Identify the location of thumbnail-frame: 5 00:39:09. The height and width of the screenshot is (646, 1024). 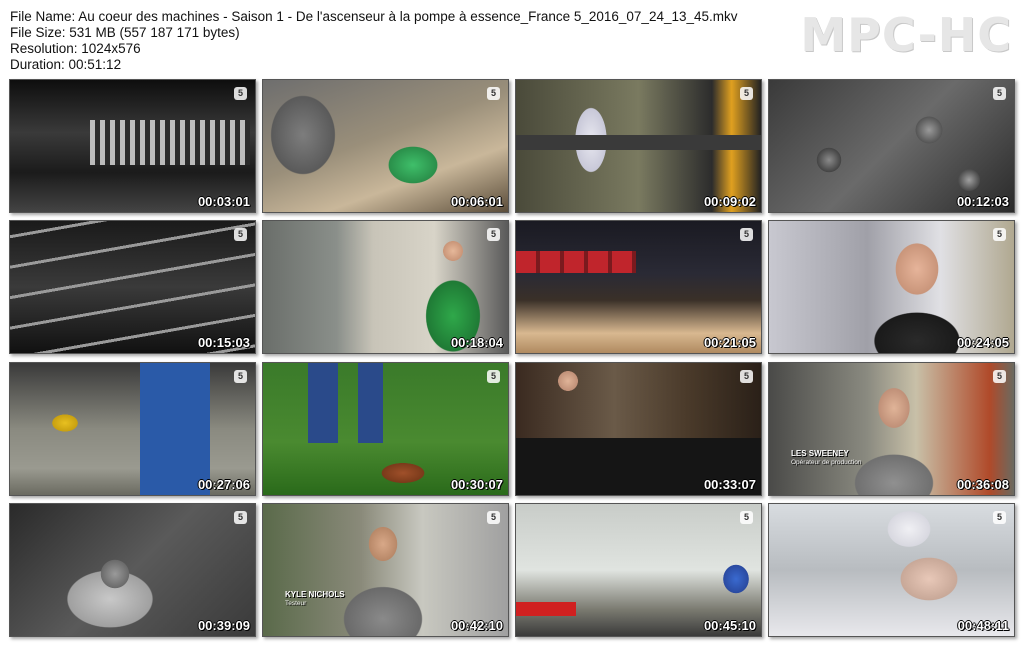
(132, 570).